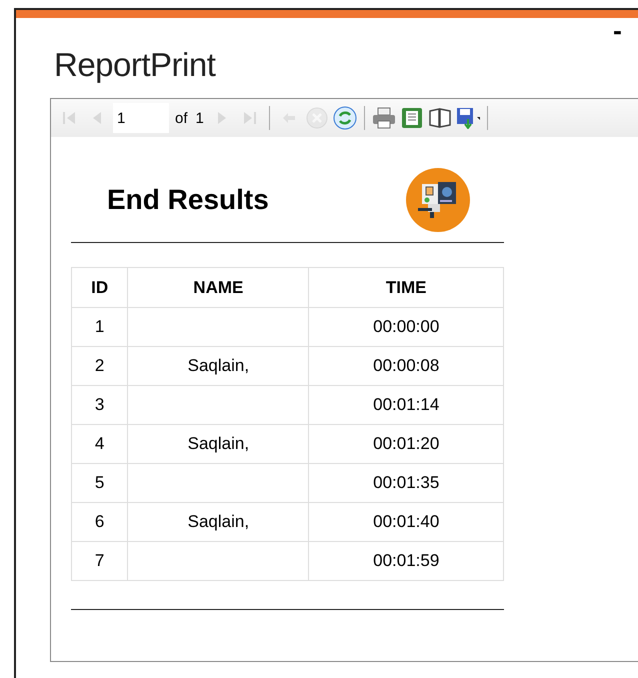 This screenshot has height=678, width=638. Describe the element at coordinates (141, 118) in the screenshot. I see `page-number-field: 1` at that location.